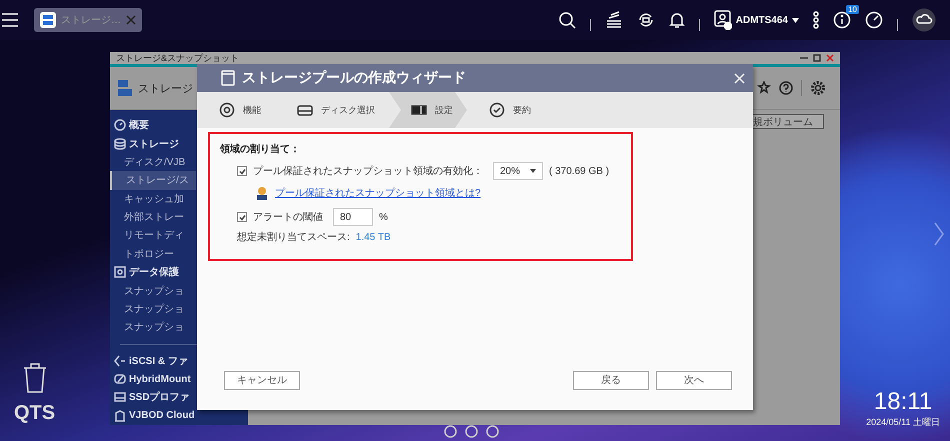 This screenshot has height=441, width=950. Describe the element at coordinates (153, 253) in the screenshot. I see `sidebar-item: トポロジー` at that location.